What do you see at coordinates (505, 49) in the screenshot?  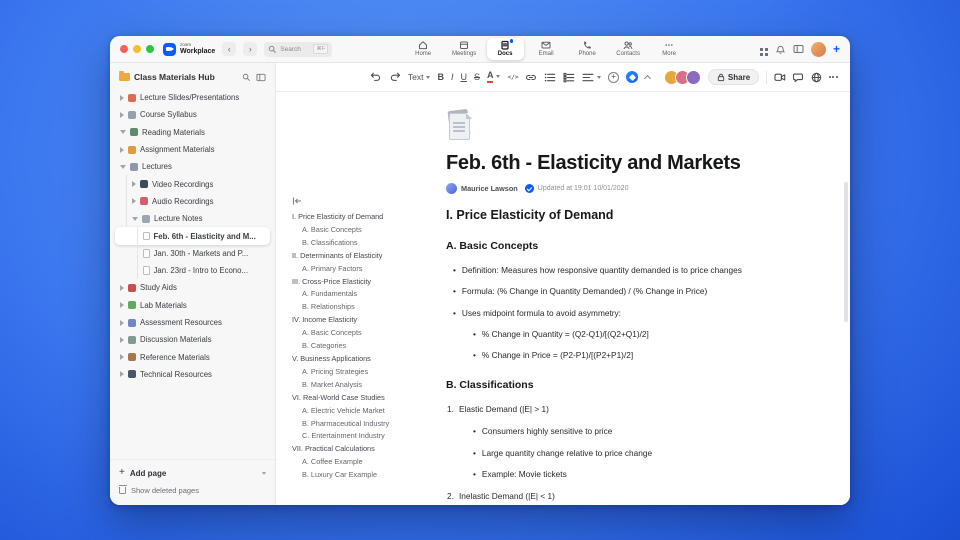 I see `tab-docs: Docs` at bounding box center [505, 49].